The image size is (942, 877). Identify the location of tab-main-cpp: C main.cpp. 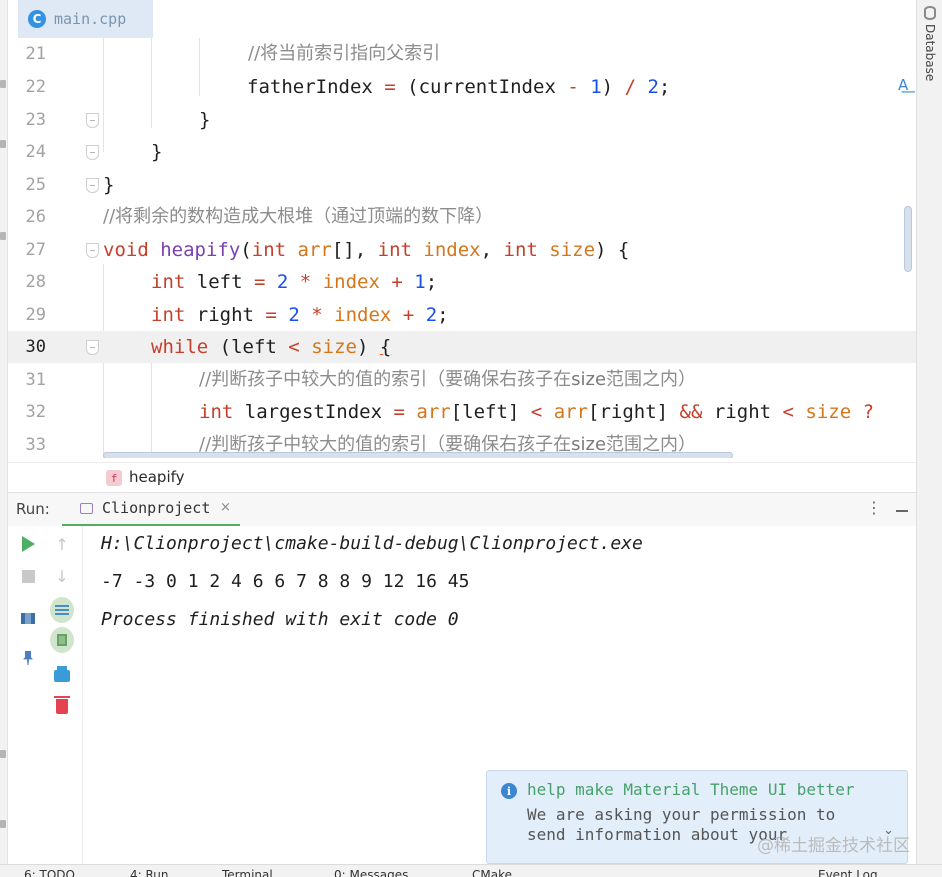
(85, 19).